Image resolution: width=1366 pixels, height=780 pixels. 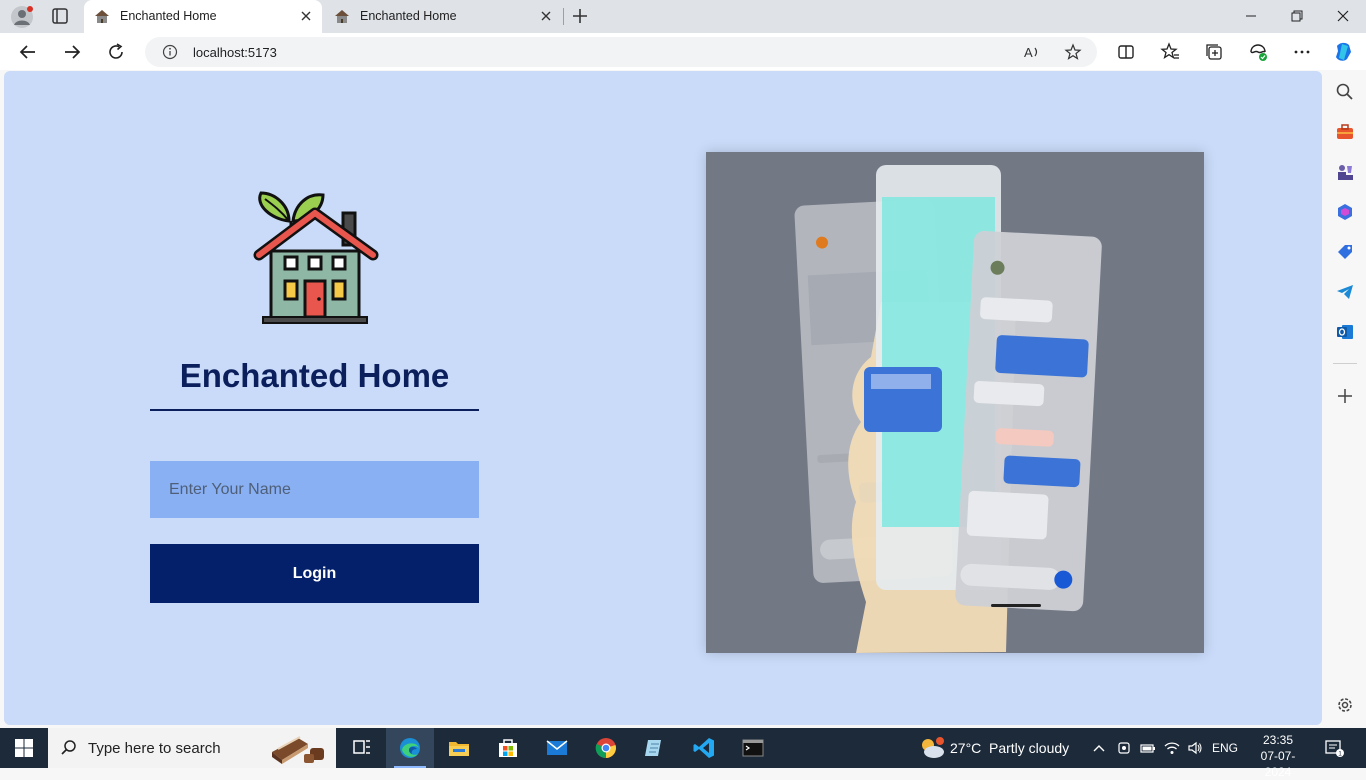 I want to click on terminal-icon, so click(x=753, y=748).